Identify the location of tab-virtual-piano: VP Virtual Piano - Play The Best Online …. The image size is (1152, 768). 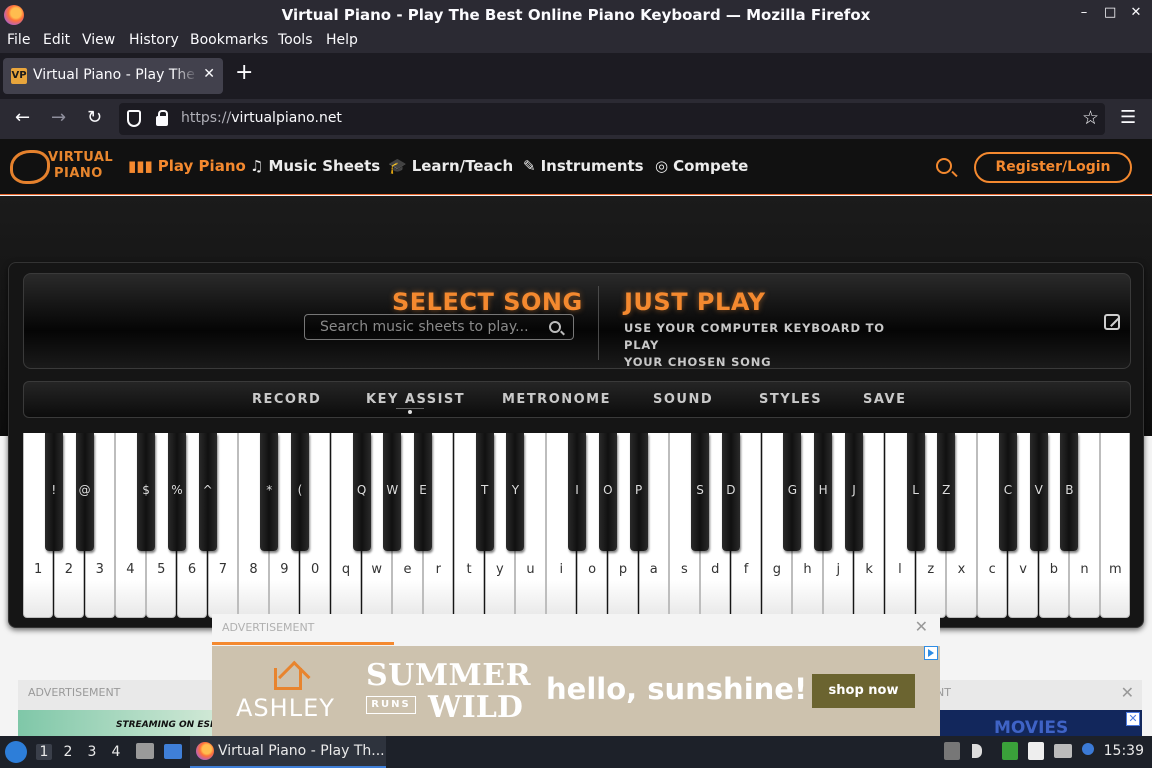
(113, 76).